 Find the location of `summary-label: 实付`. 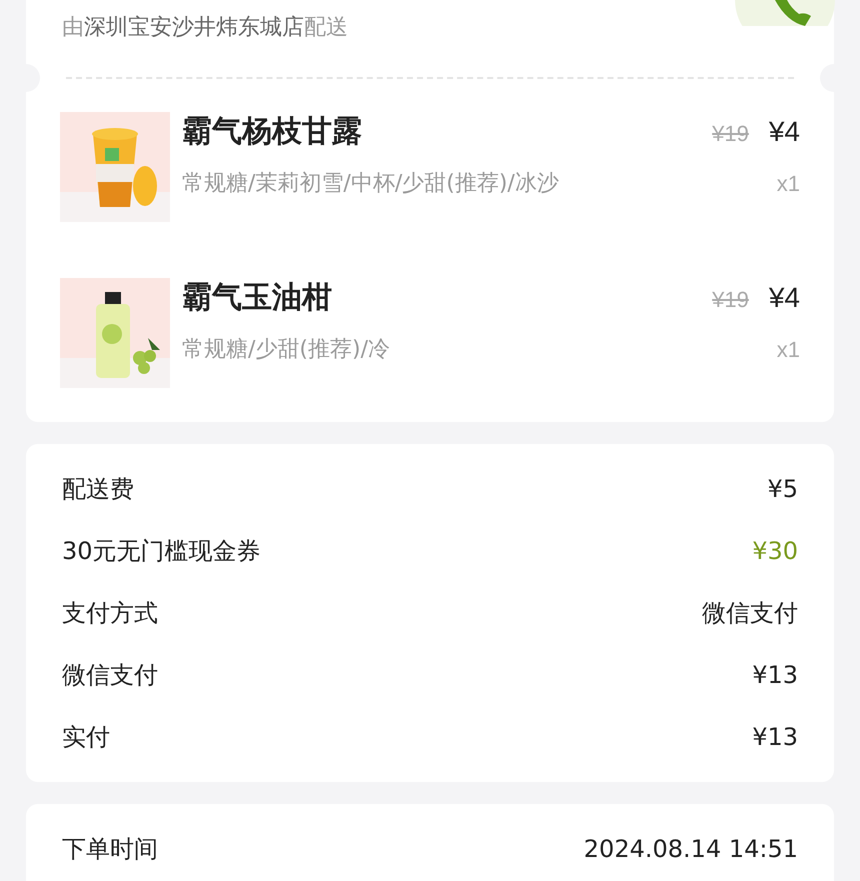

summary-label: 实付 is located at coordinates (86, 737).